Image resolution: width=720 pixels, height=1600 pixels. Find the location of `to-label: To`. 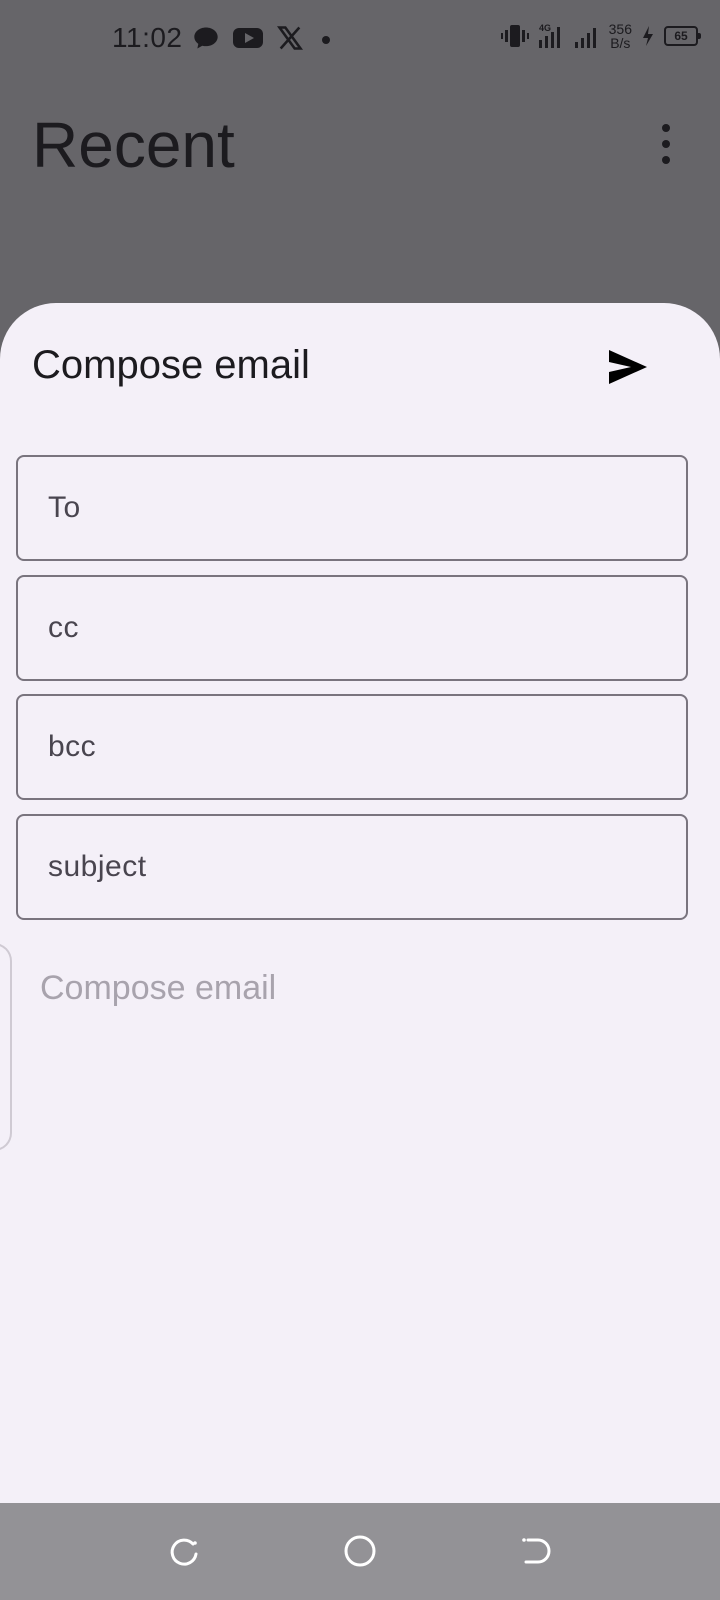

to-label: To is located at coordinates (64, 507).